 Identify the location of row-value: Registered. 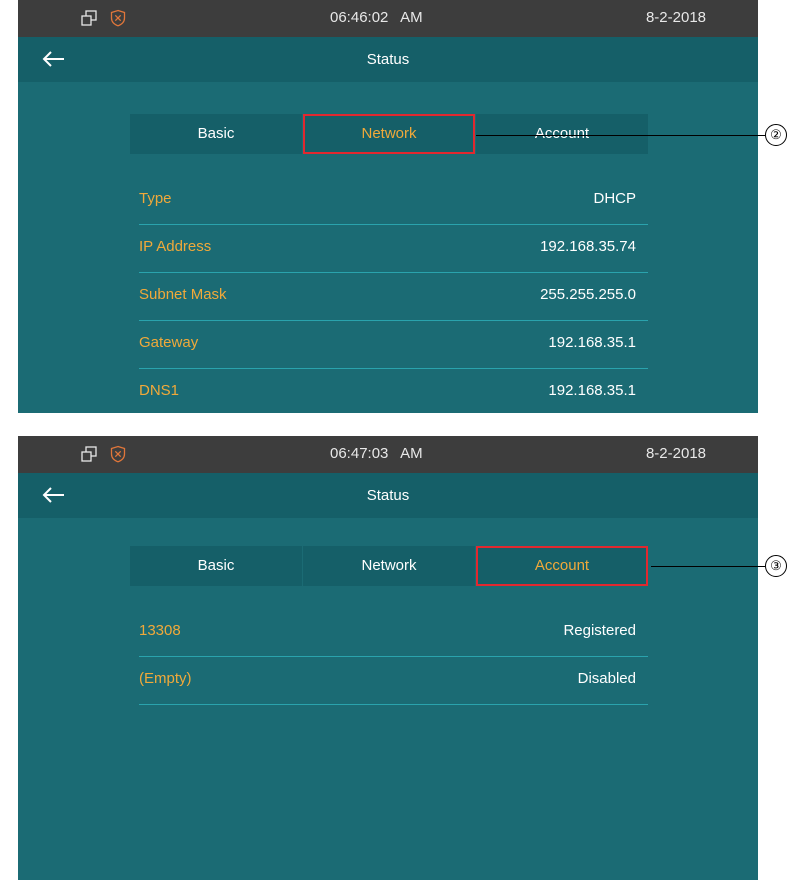
(599, 630).